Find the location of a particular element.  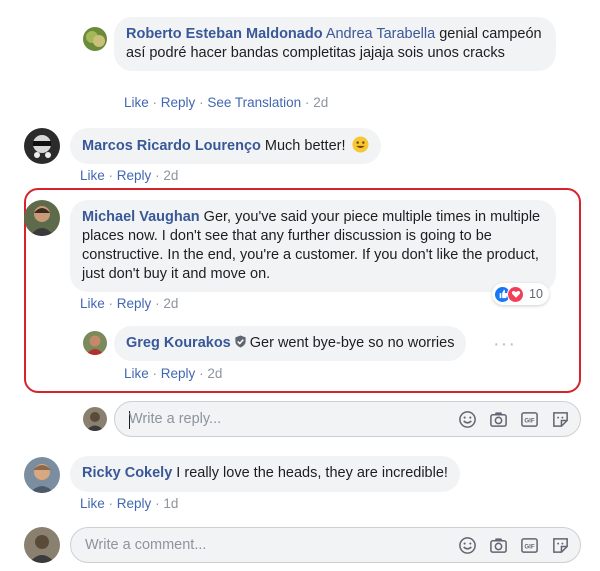

comment-actions: Like · Reply · See Translation · 2d is located at coordinates (226, 102).